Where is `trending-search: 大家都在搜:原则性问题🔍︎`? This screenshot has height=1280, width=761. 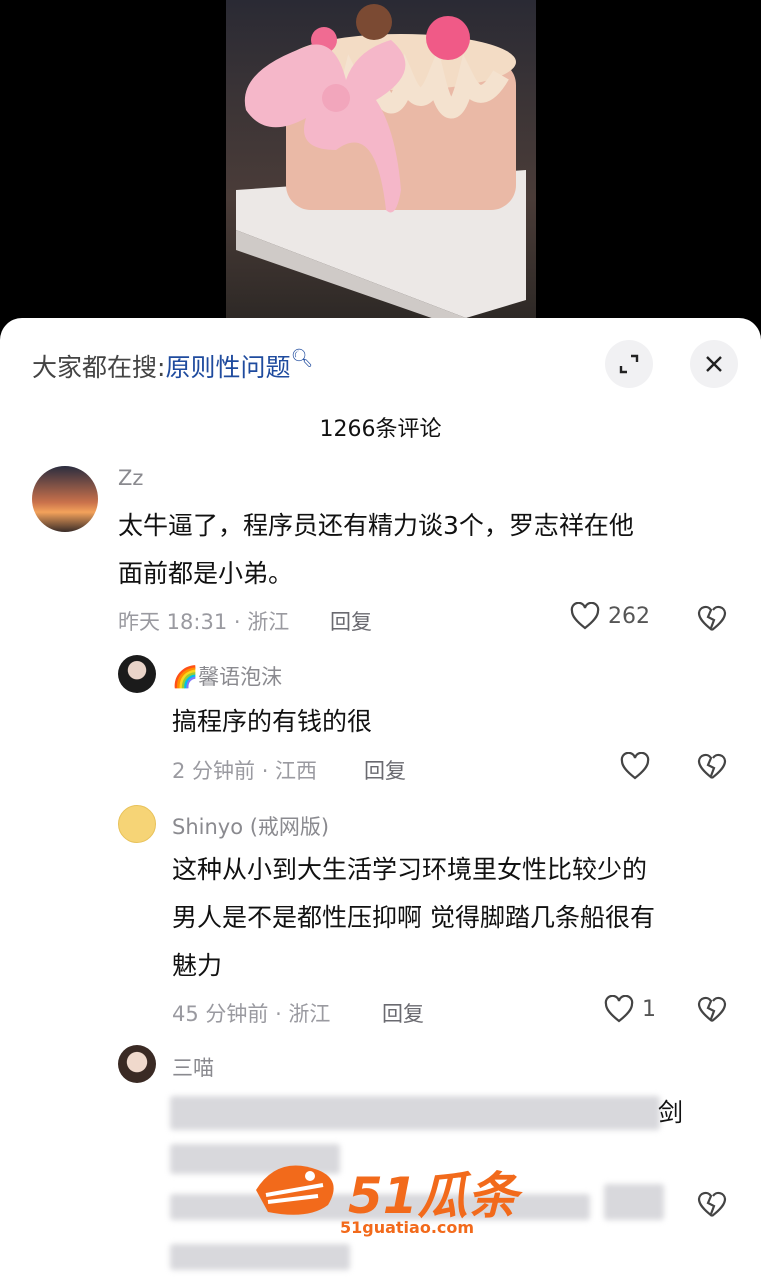 trending-search: 大家都在搜:原则性问题🔍︎ is located at coordinates (172, 366).